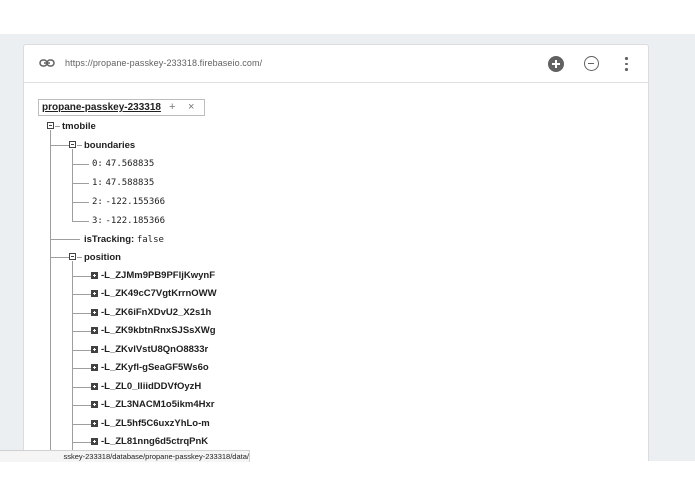 The width and height of the screenshot is (695, 494). Describe the element at coordinates (158, 404) in the screenshot. I see `position-item: -L_ZL3NACM1o5ikm4Hxr` at that location.